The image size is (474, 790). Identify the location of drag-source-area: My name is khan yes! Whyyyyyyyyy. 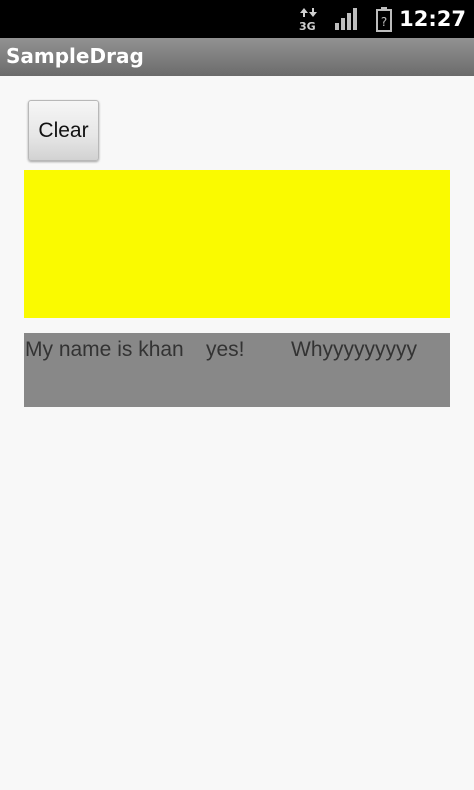
(237, 370).